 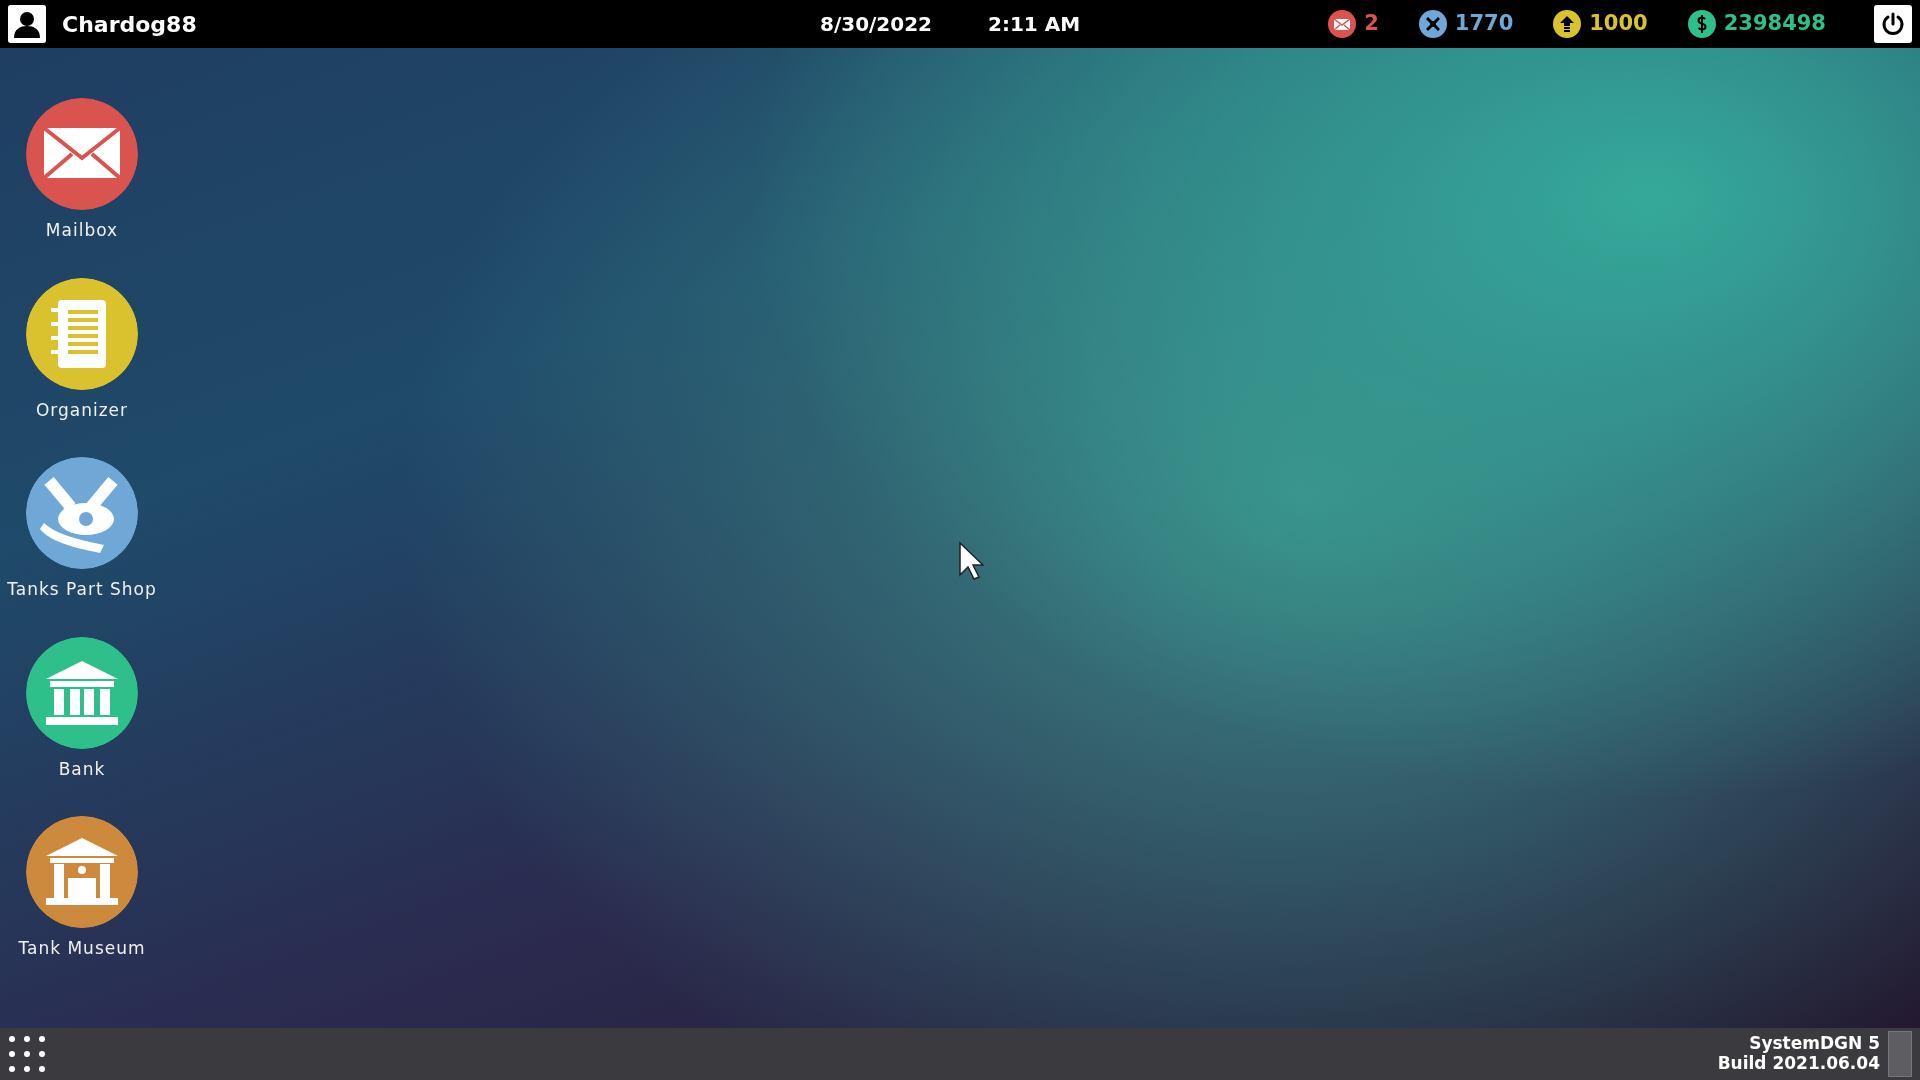 What do you see at coordinates (82, 709) in the screenshot?
I see `desktop-shortcut: Bank` at bounding box center [82, 709].